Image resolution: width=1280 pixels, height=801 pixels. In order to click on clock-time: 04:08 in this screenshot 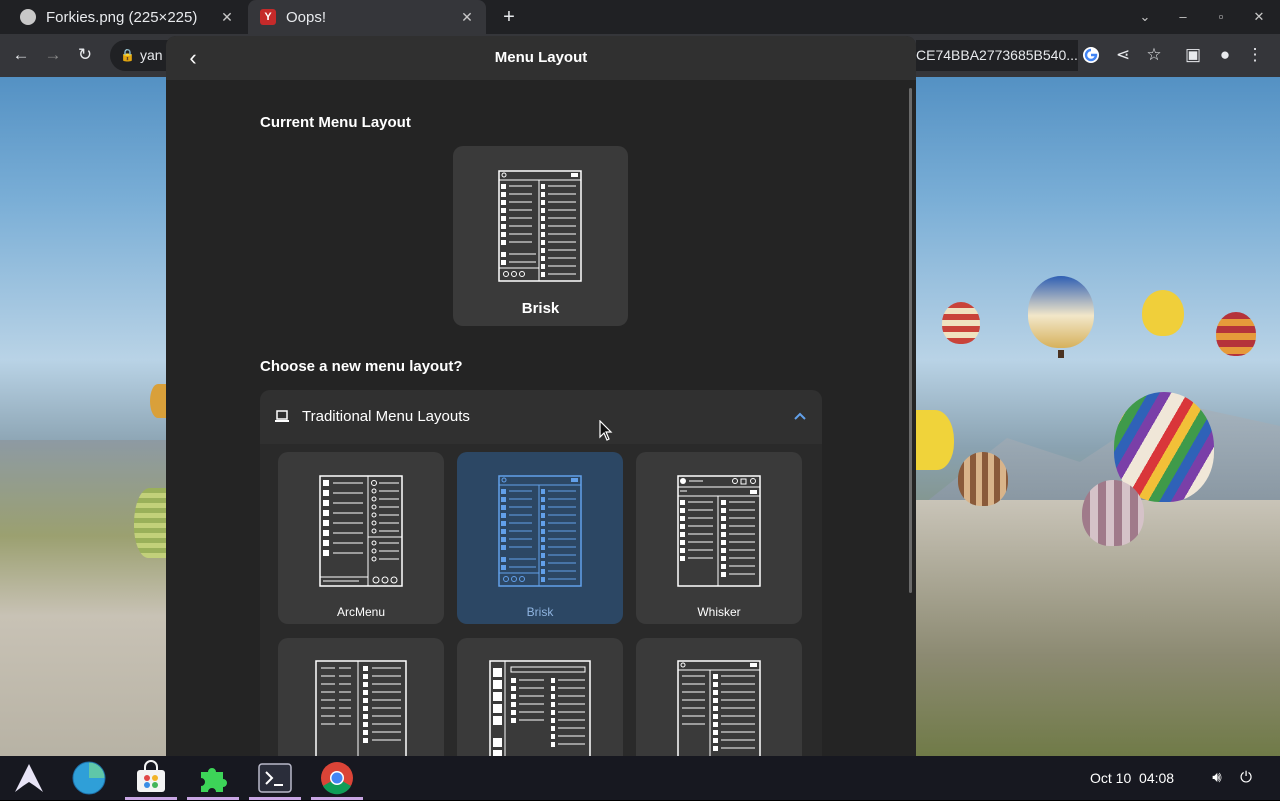, I will do `click(1157, 778)`.